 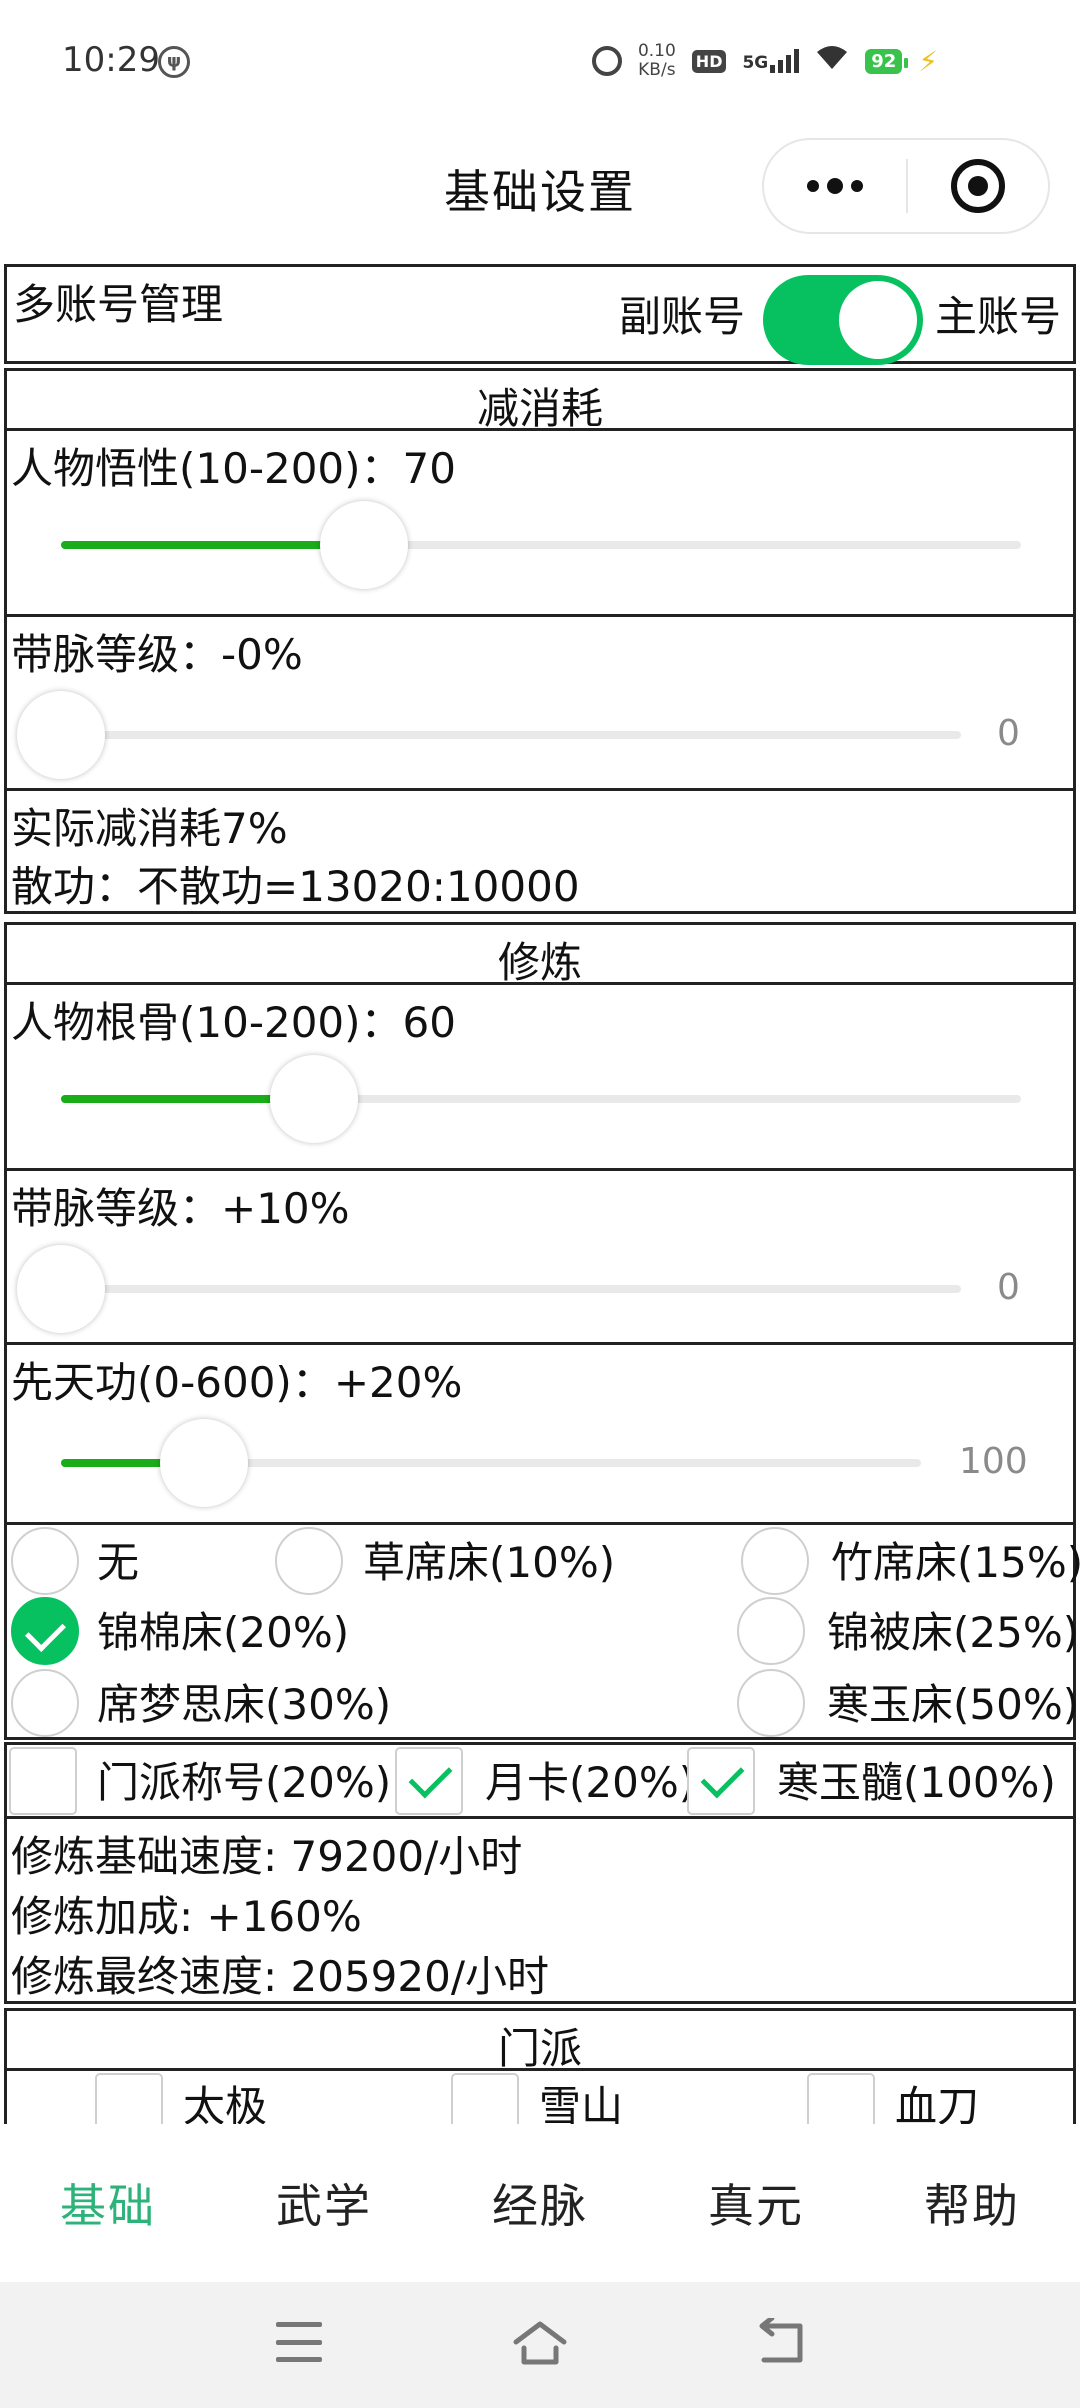 I want to click on reduce-meridian-slider-thumb, so click(x=61, y=735).